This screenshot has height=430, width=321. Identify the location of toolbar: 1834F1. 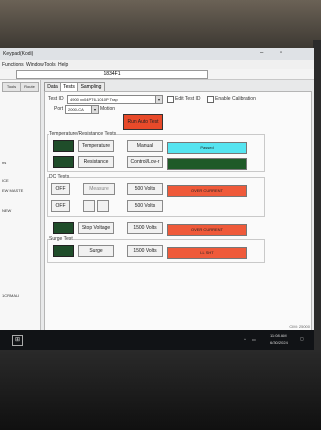
(157, 74).